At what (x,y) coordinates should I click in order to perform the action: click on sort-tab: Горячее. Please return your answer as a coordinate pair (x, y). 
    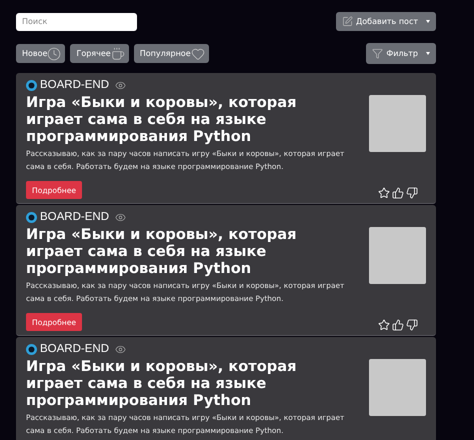
    Looking at the image, I should click on (99, 53).